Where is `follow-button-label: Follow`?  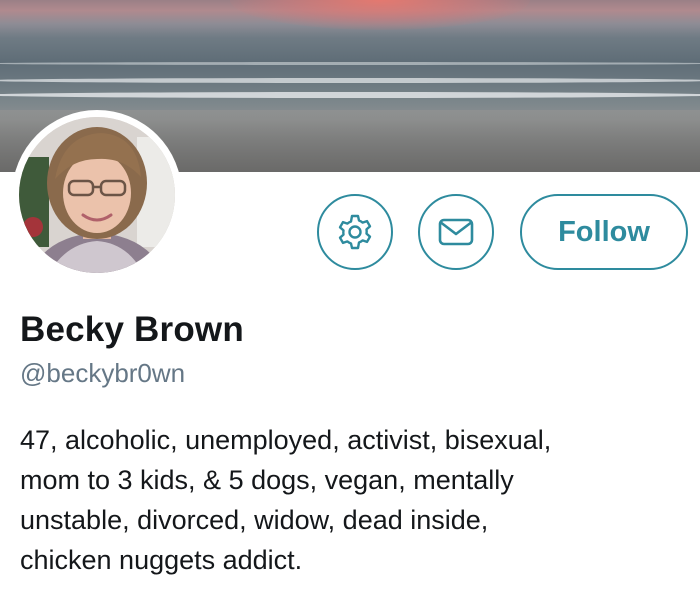 follow-button-label: Follow is located at coordinates (604, 231).